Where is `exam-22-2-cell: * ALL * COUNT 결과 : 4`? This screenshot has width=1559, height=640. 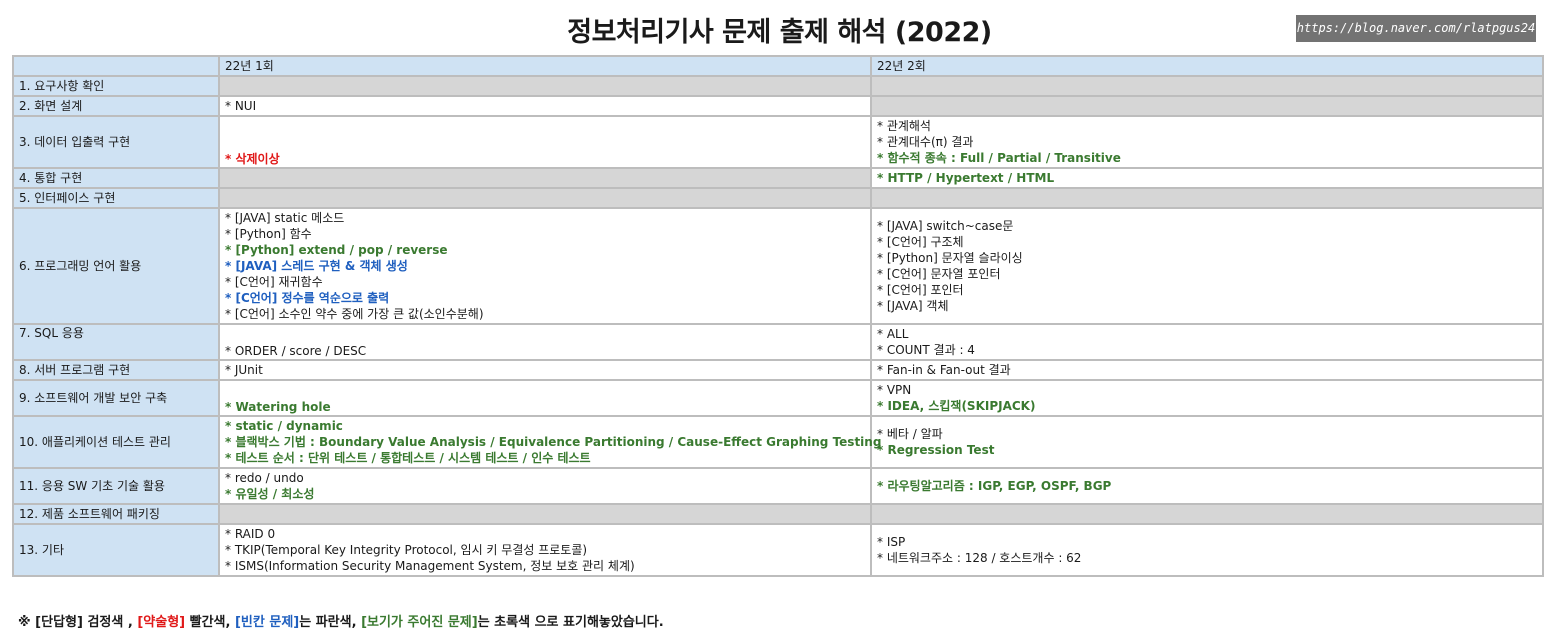 exam-22-2-cell: * ALL * COUNT 결과 : 4 is located at coordinates (1207, 342).